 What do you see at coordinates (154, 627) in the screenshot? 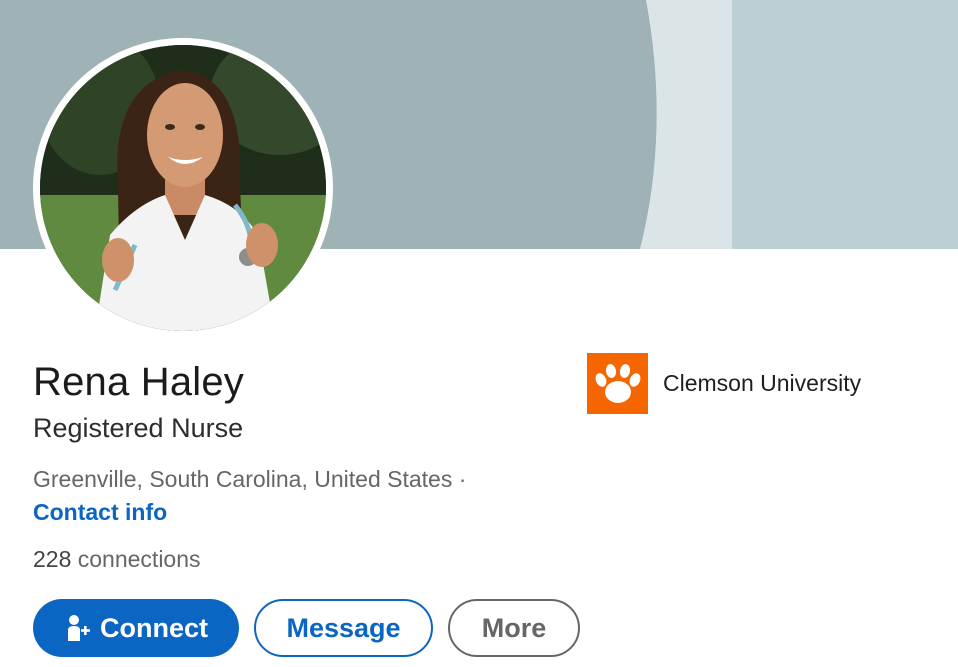
I see `connect-label: Connect` at bounding box center [154, 627].